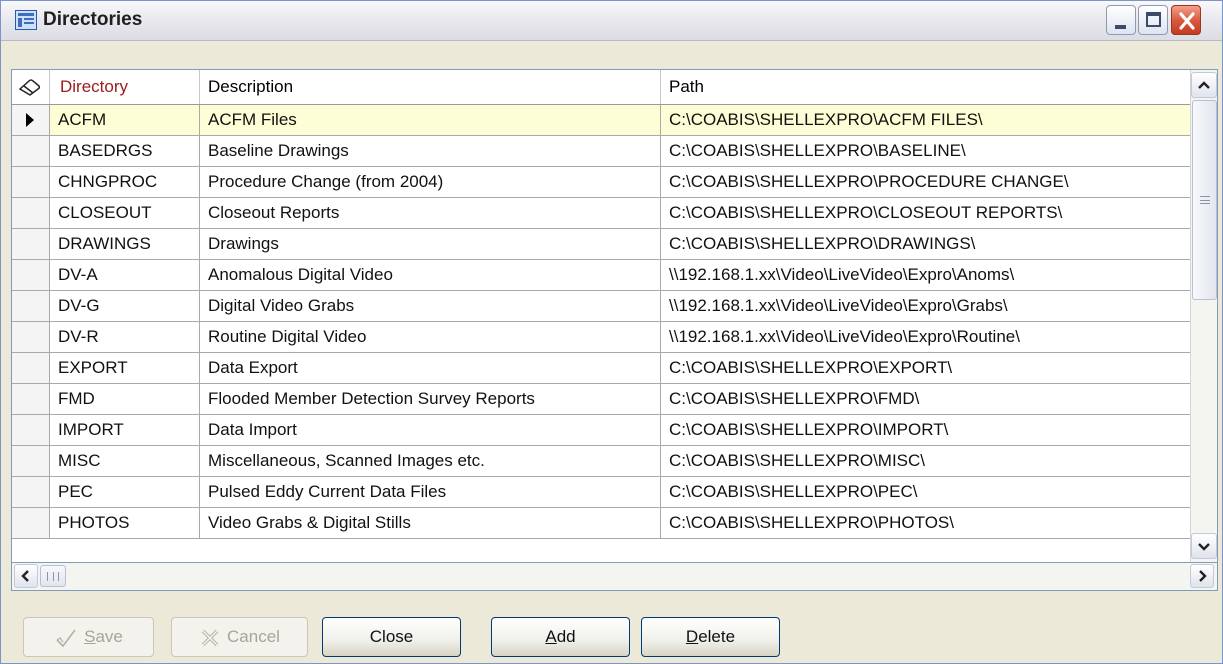 This screenshot has height=664, width=1223. I want to click on path-cell: C:\COABIS\SHELLEXPRO\EXPORT\, so click(925, 368).